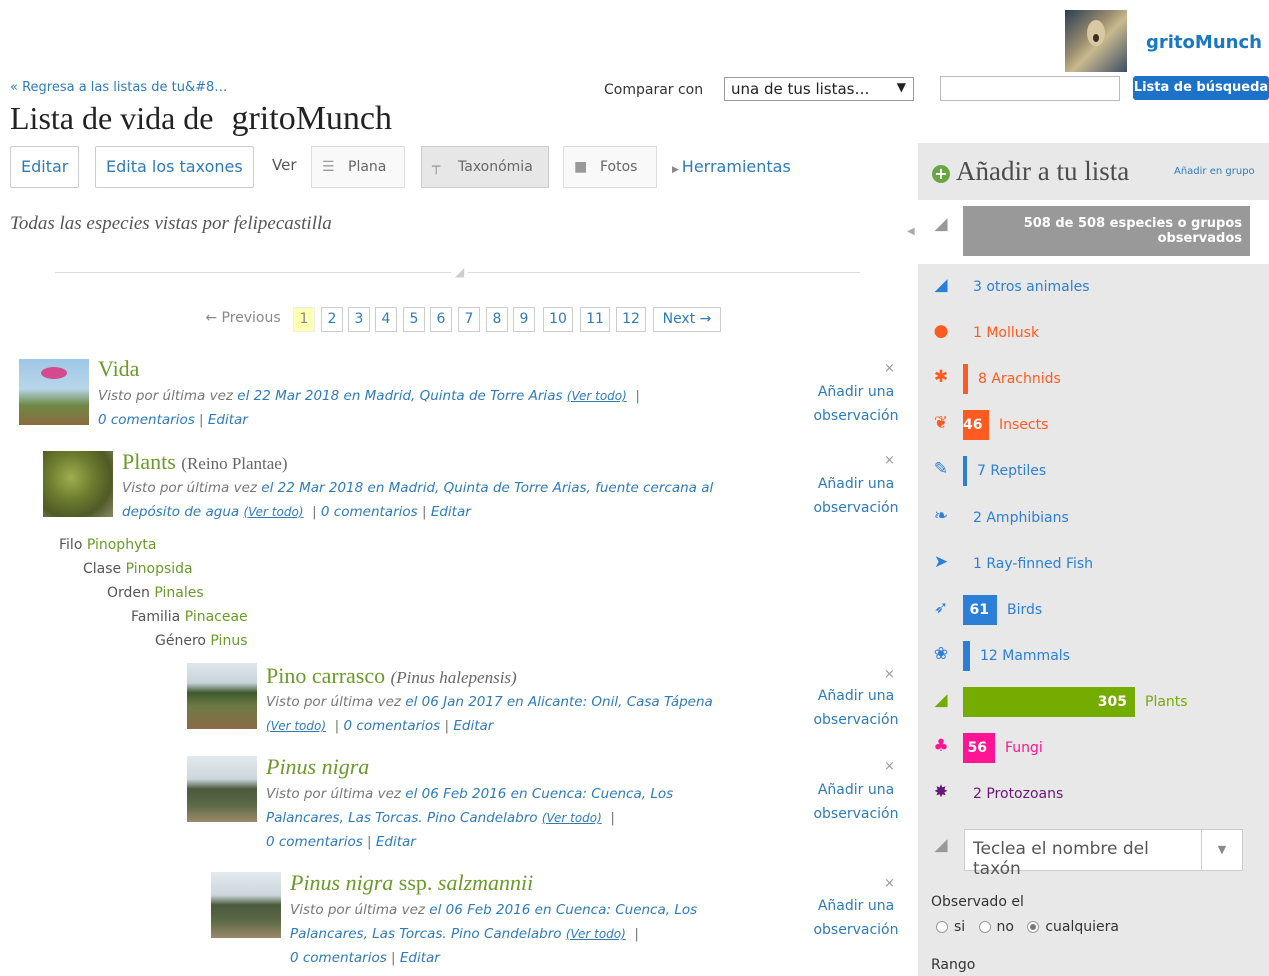 Image resolution: width=1269 pixels, height=976 pixels. I want to click on entry-title-pino-carrasco: Pino carrasco (Pinus halepensis), so click(391, 676).